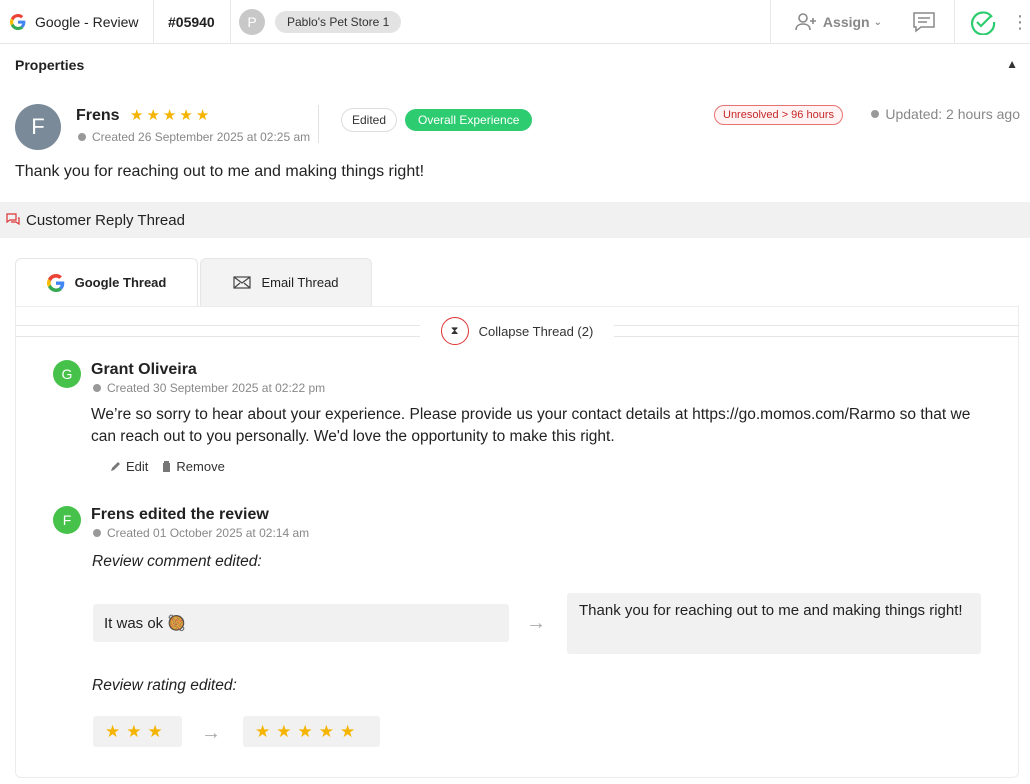 The width and height of the screenshot is (1030, 784). Describe the element at coordinates (515, 220) in the screenshot. I see `customer-reply-thread-header: Customer Reply Thread` at that location.